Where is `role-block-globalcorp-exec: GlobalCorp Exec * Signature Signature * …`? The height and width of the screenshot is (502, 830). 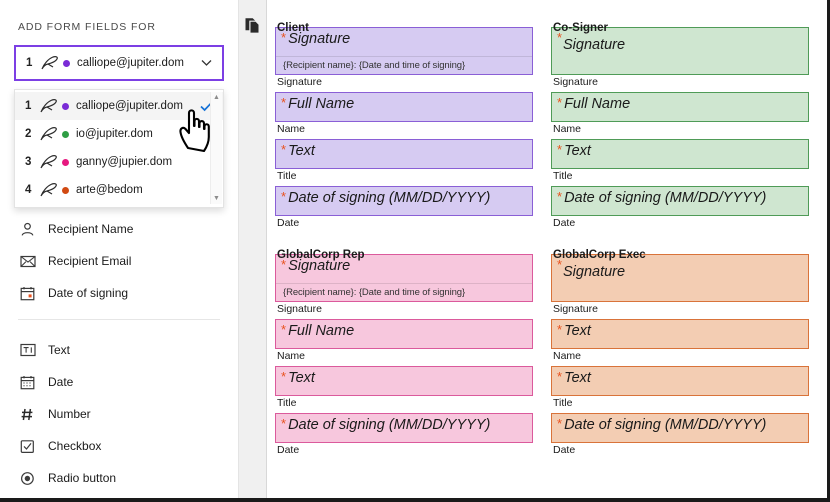
role-block-globalcorp-exec: GlobalCorp Exec * Signature Signature * … is located at coordinates (680, 354).